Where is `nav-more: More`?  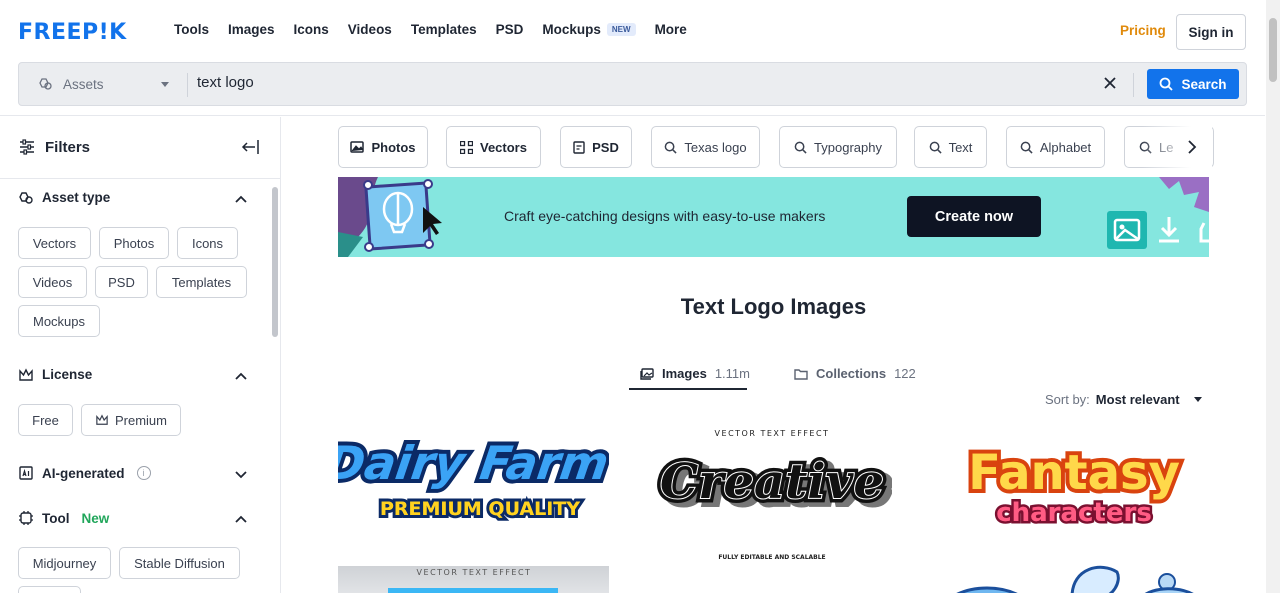
nav-more: More is located at coordinates (671, 29).